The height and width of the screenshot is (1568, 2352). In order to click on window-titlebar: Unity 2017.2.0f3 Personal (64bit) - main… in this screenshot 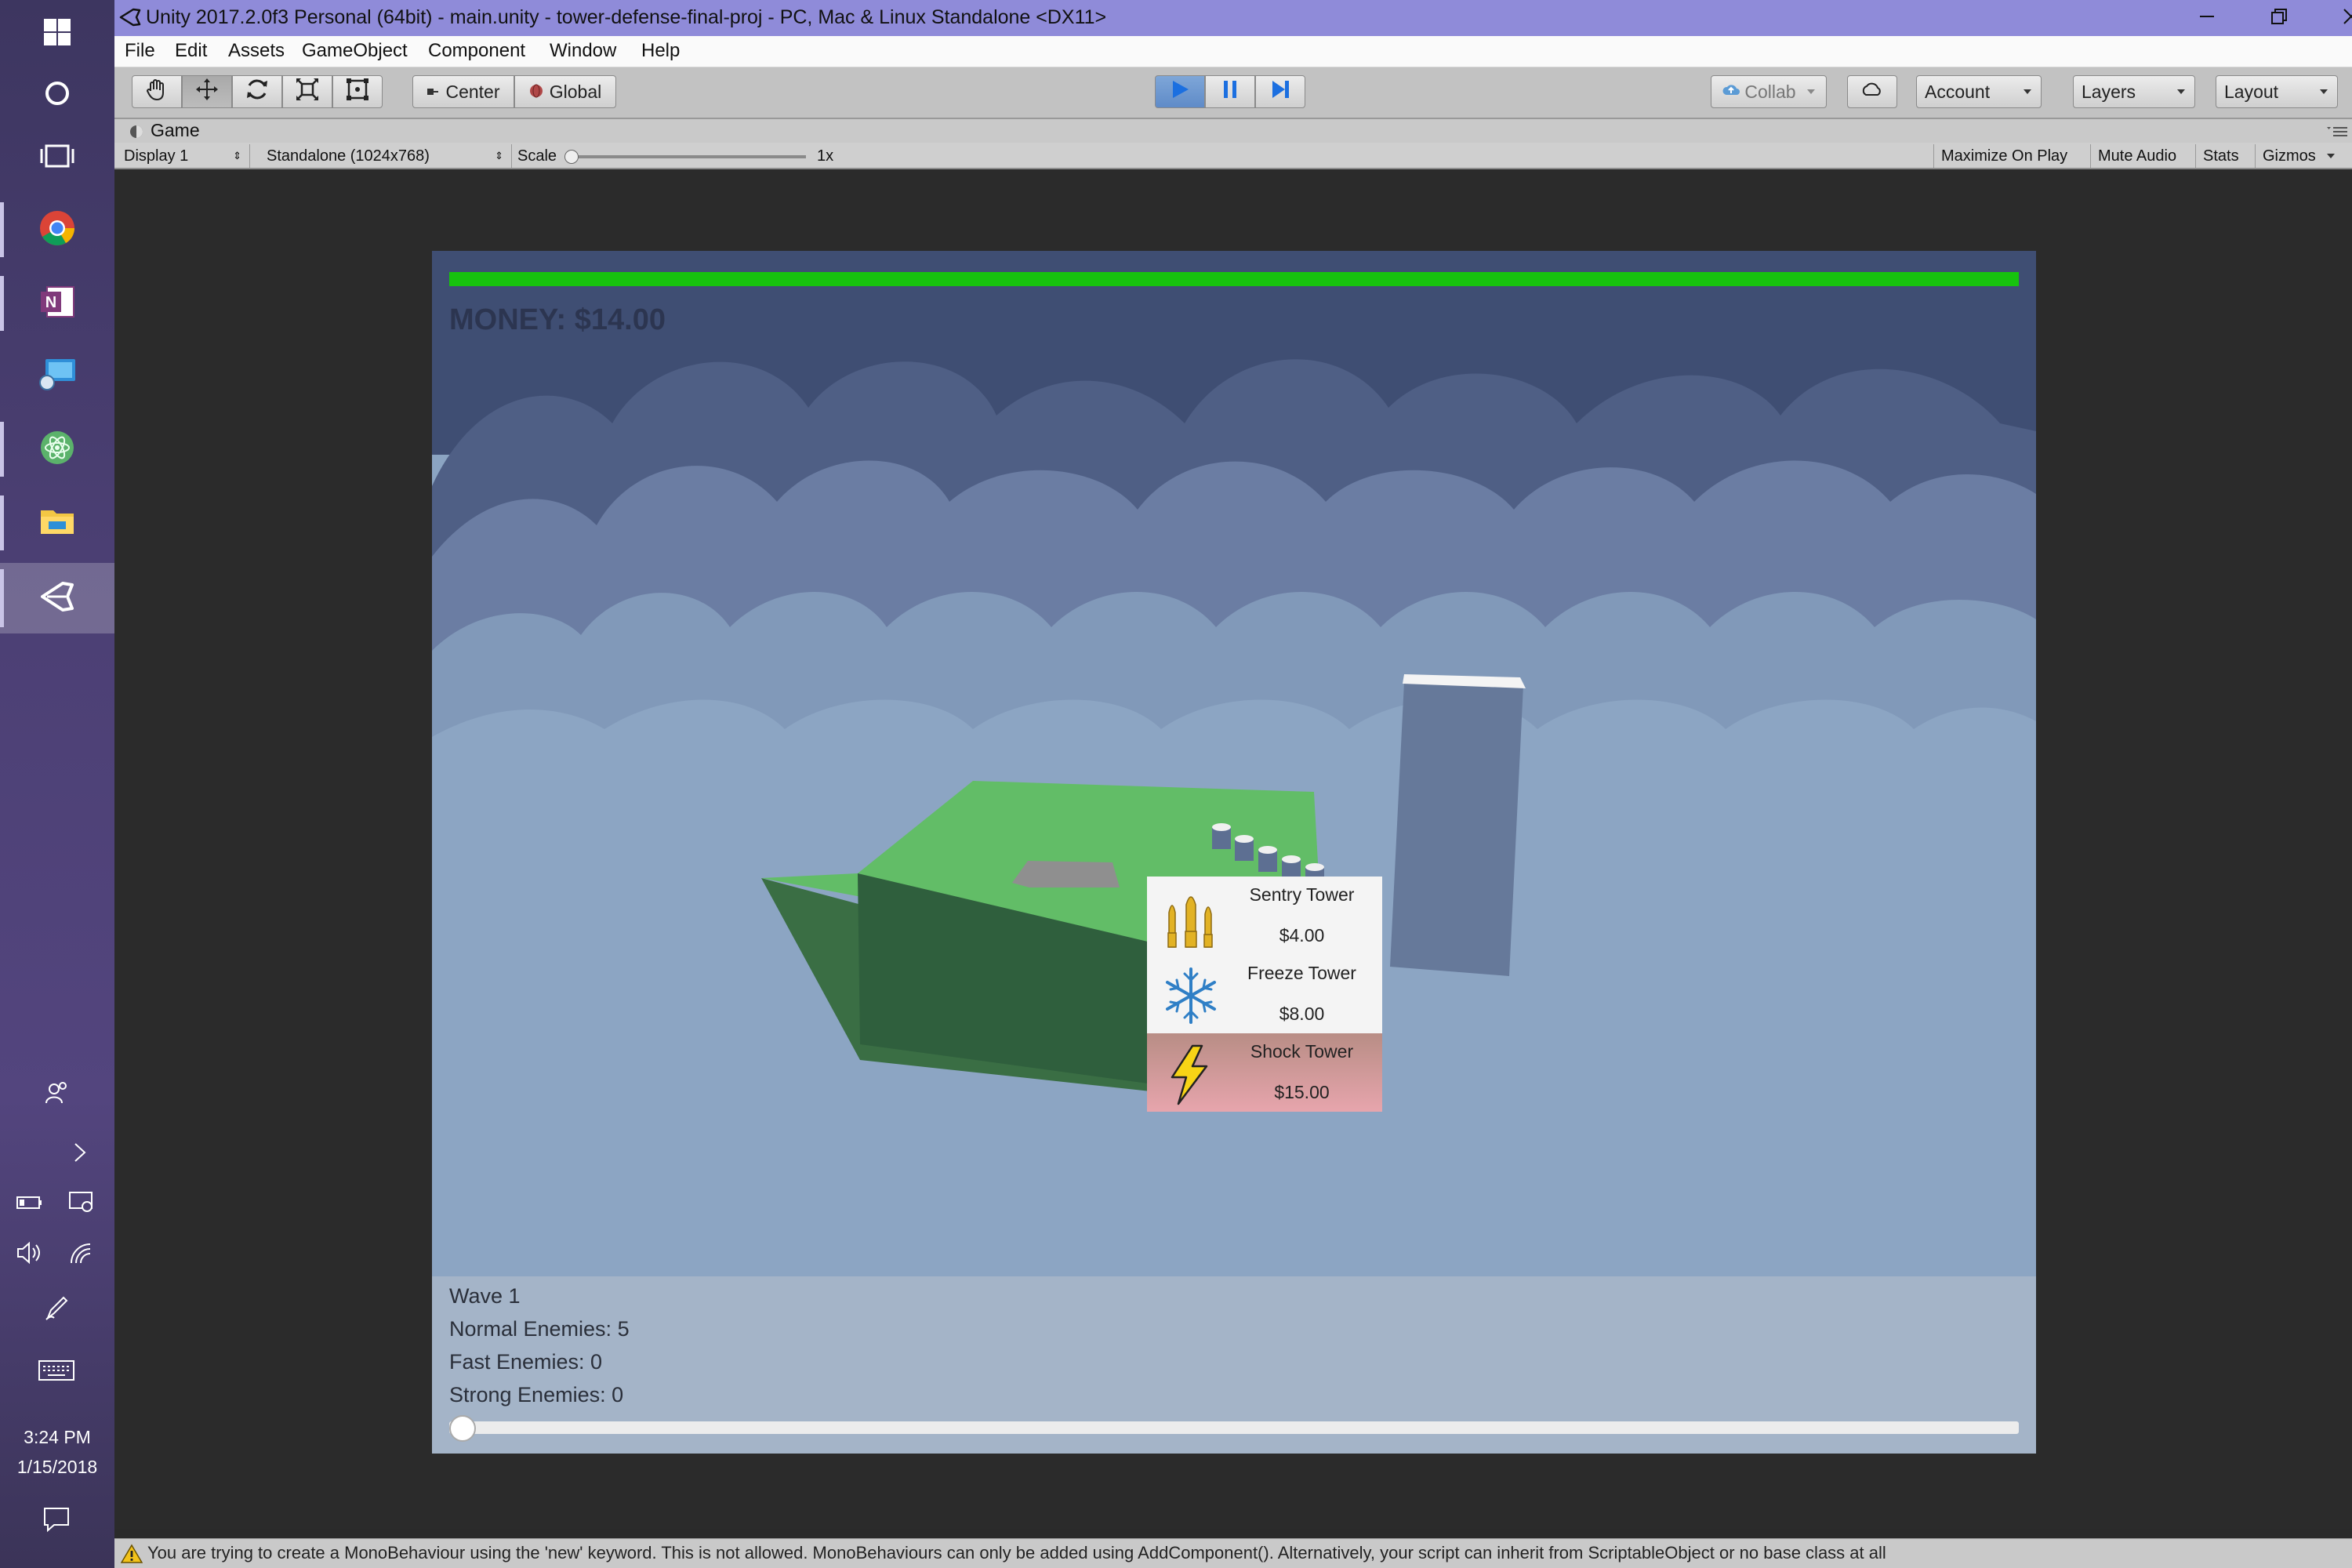, I will do `click(1233, 18)`.